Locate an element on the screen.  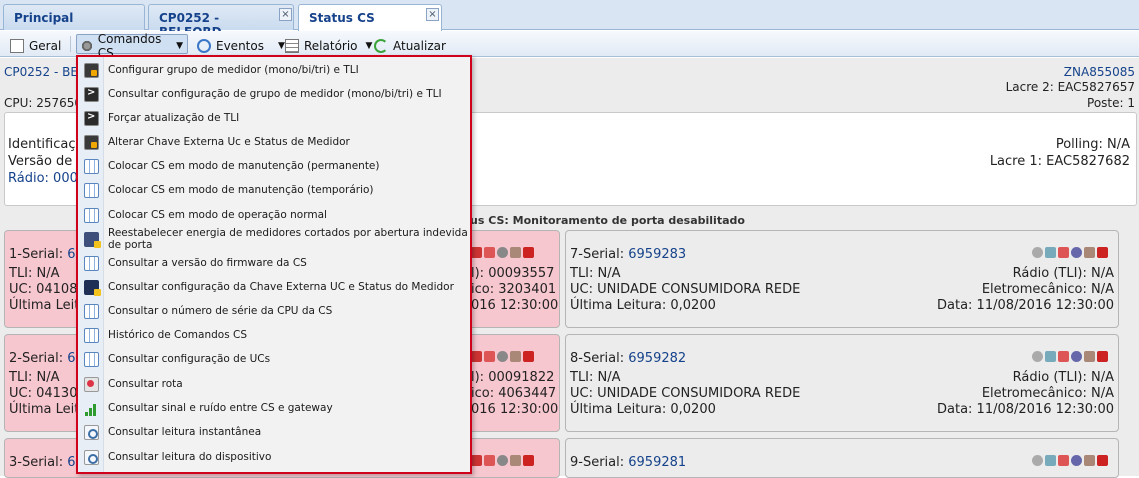
eventos-label: Eventos is located at coordinates (240, 45).